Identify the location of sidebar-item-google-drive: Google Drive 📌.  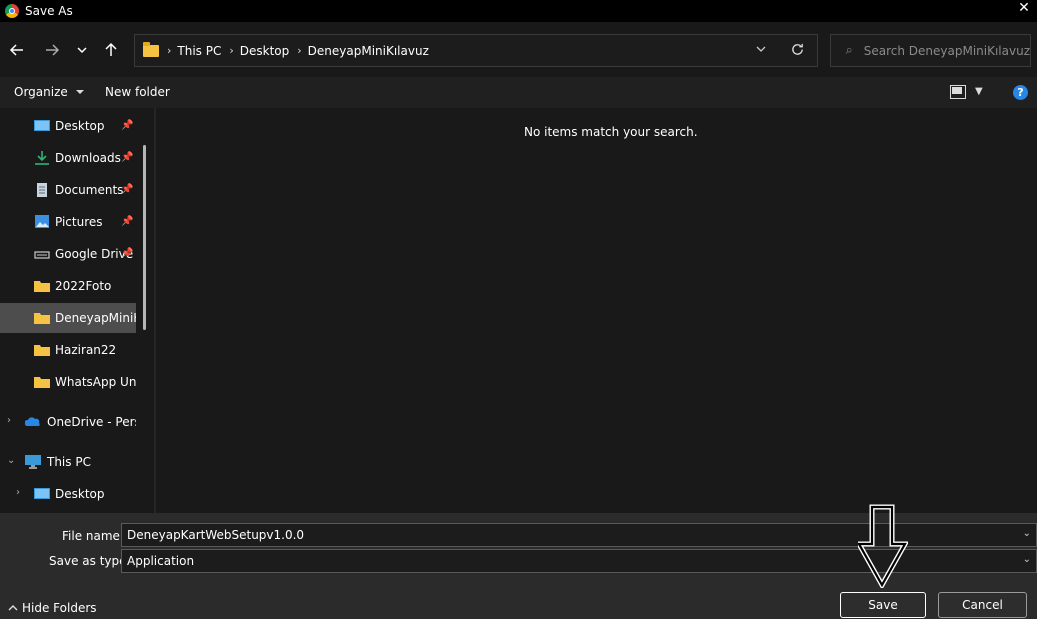
(68, 254).